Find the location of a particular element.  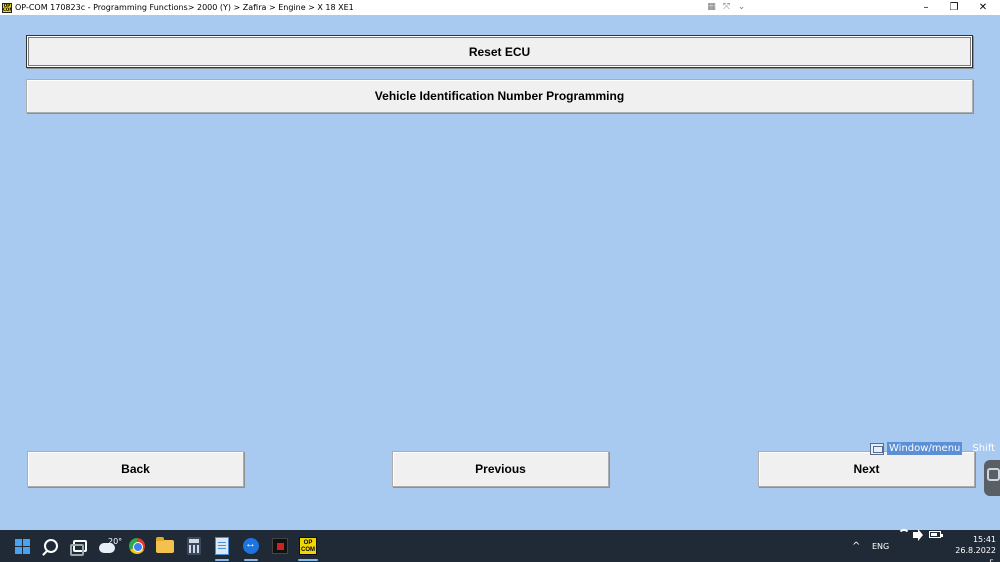

maximize-button: ❐ is located at coordinates (954, 7).